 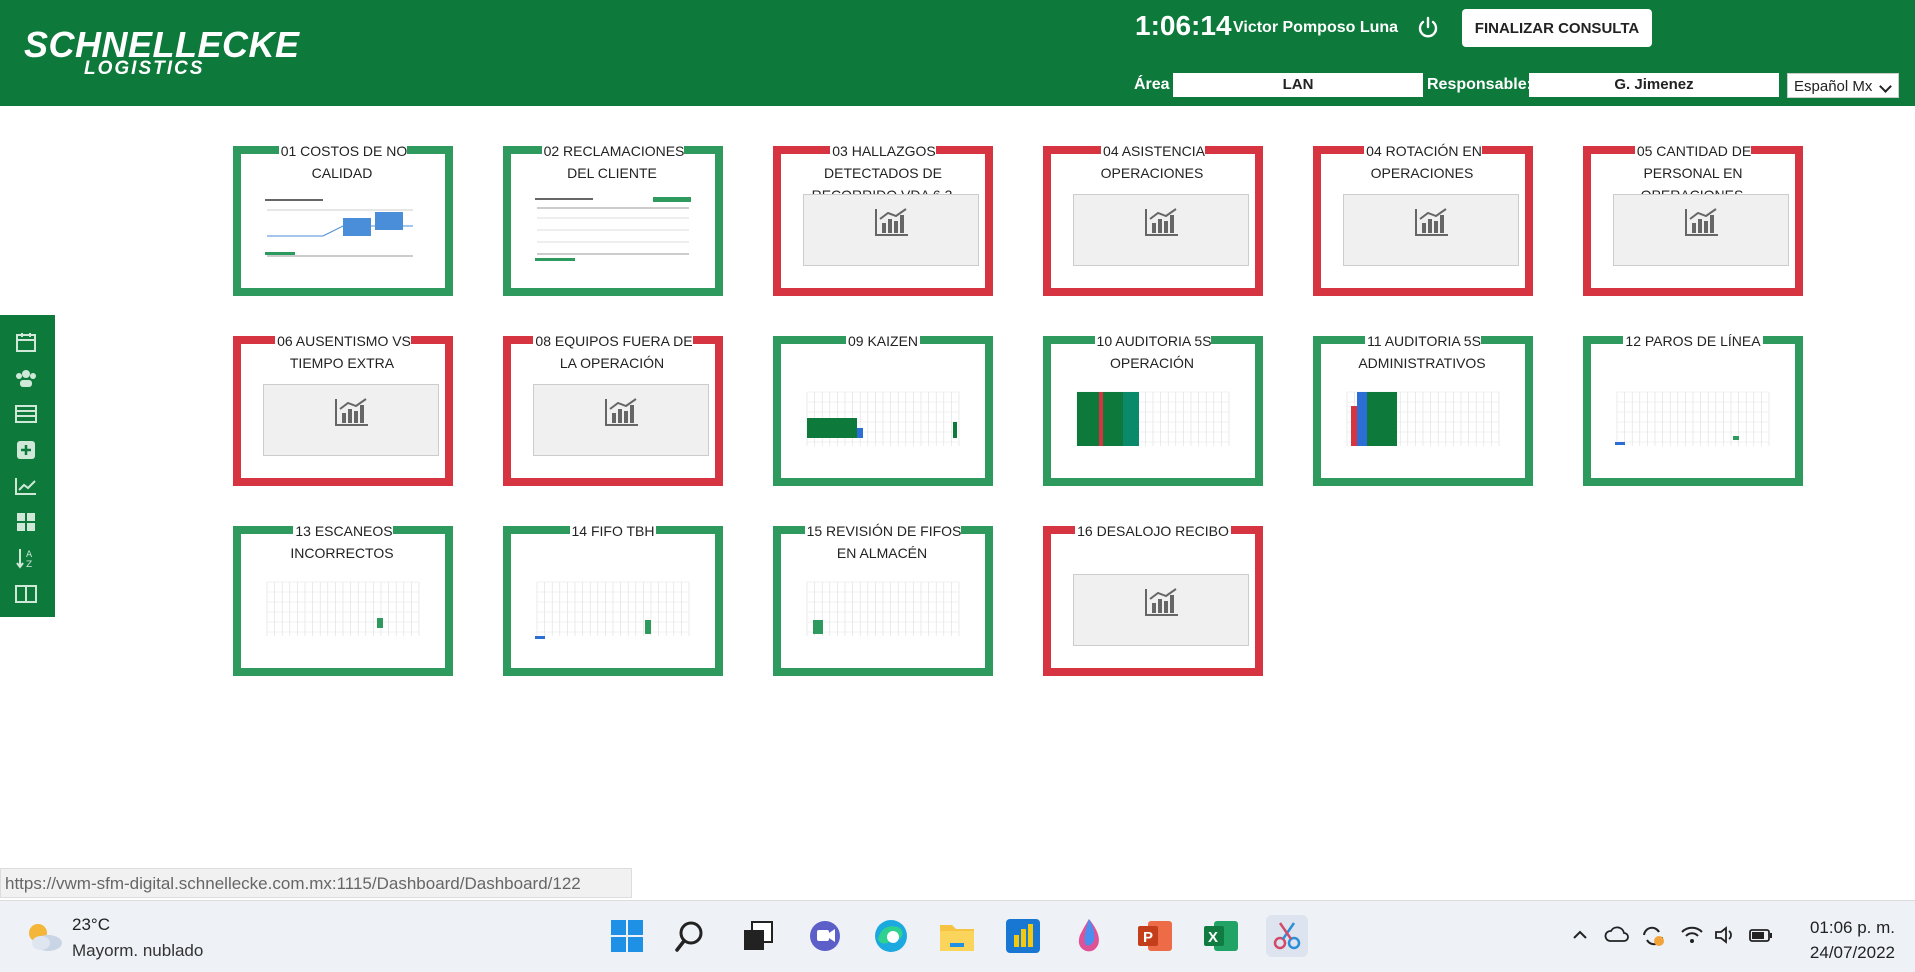 I want to click on kpi-tile: 11 AUDITORIA 5S ADMINISTRATIVOS, so click(x=1423, y=409).